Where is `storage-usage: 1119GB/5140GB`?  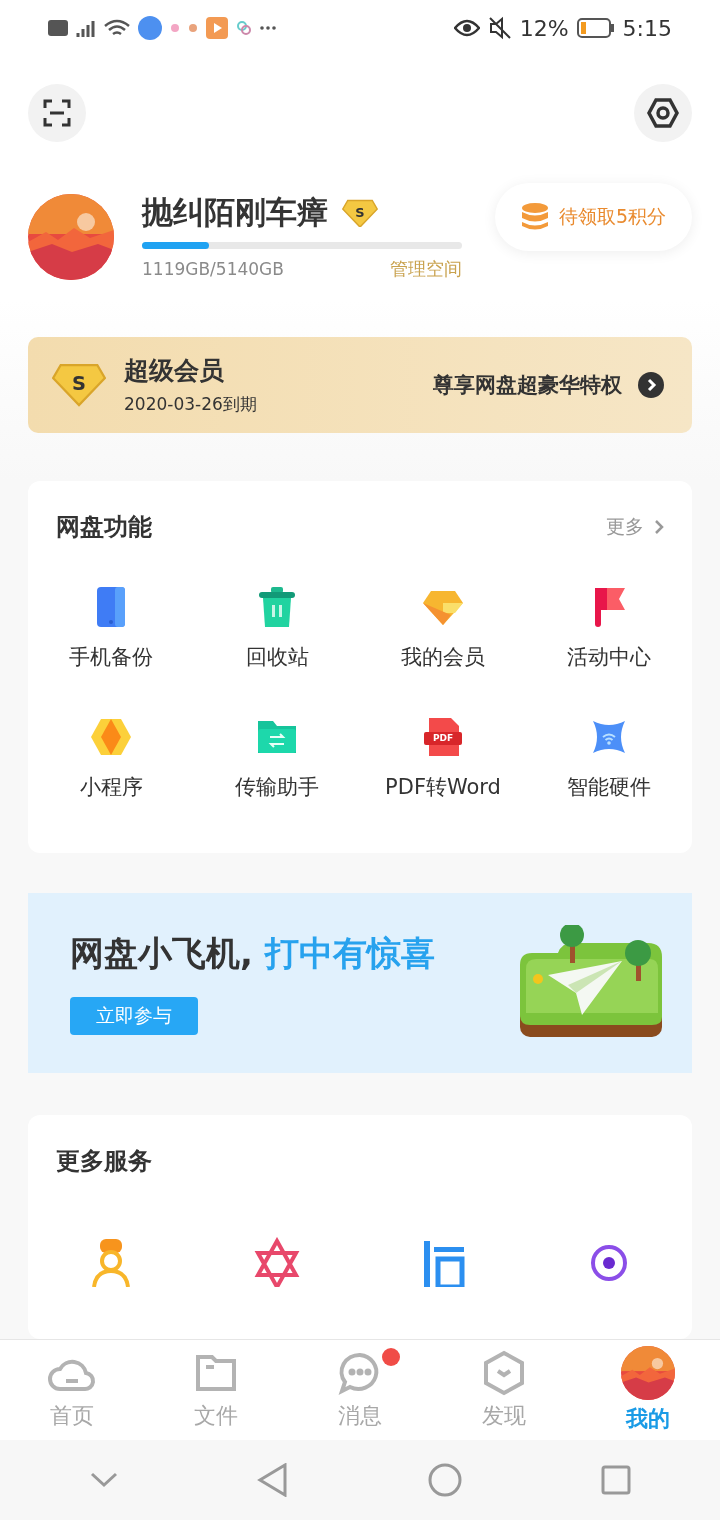 storage-usage: 1119GB/5140GB is located at coordinates (213, 269).